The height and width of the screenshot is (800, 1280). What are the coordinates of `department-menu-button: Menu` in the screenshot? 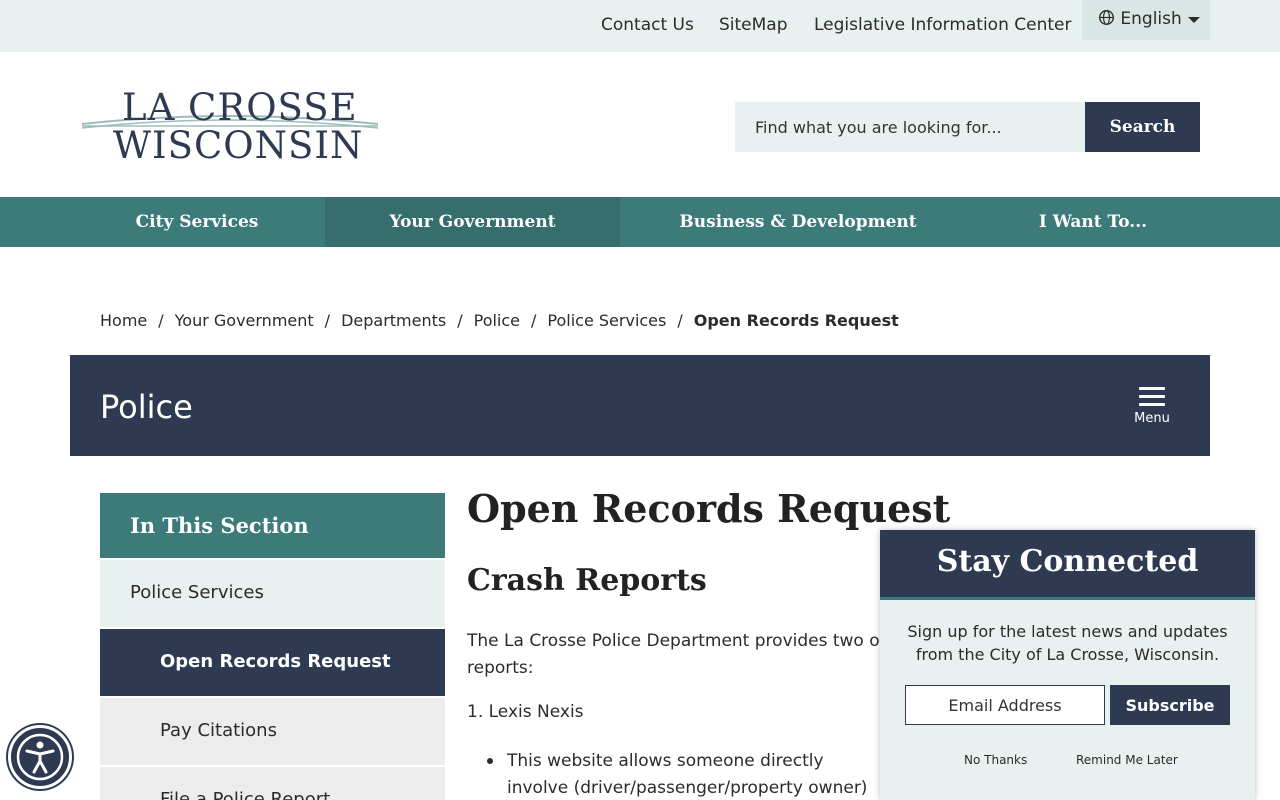 It's located at (1152, 409).